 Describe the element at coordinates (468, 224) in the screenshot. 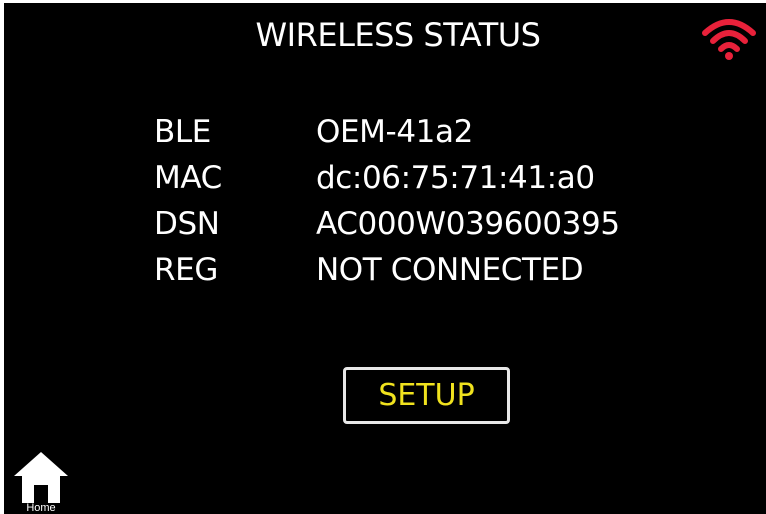

I see `dsn-value: AC000W039600395` at that location.